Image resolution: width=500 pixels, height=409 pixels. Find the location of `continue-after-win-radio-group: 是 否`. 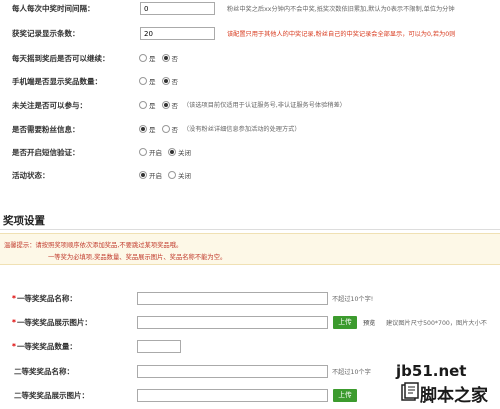

continue-after-win-radio-group: 是 否 is located at coordinates (161, 58).